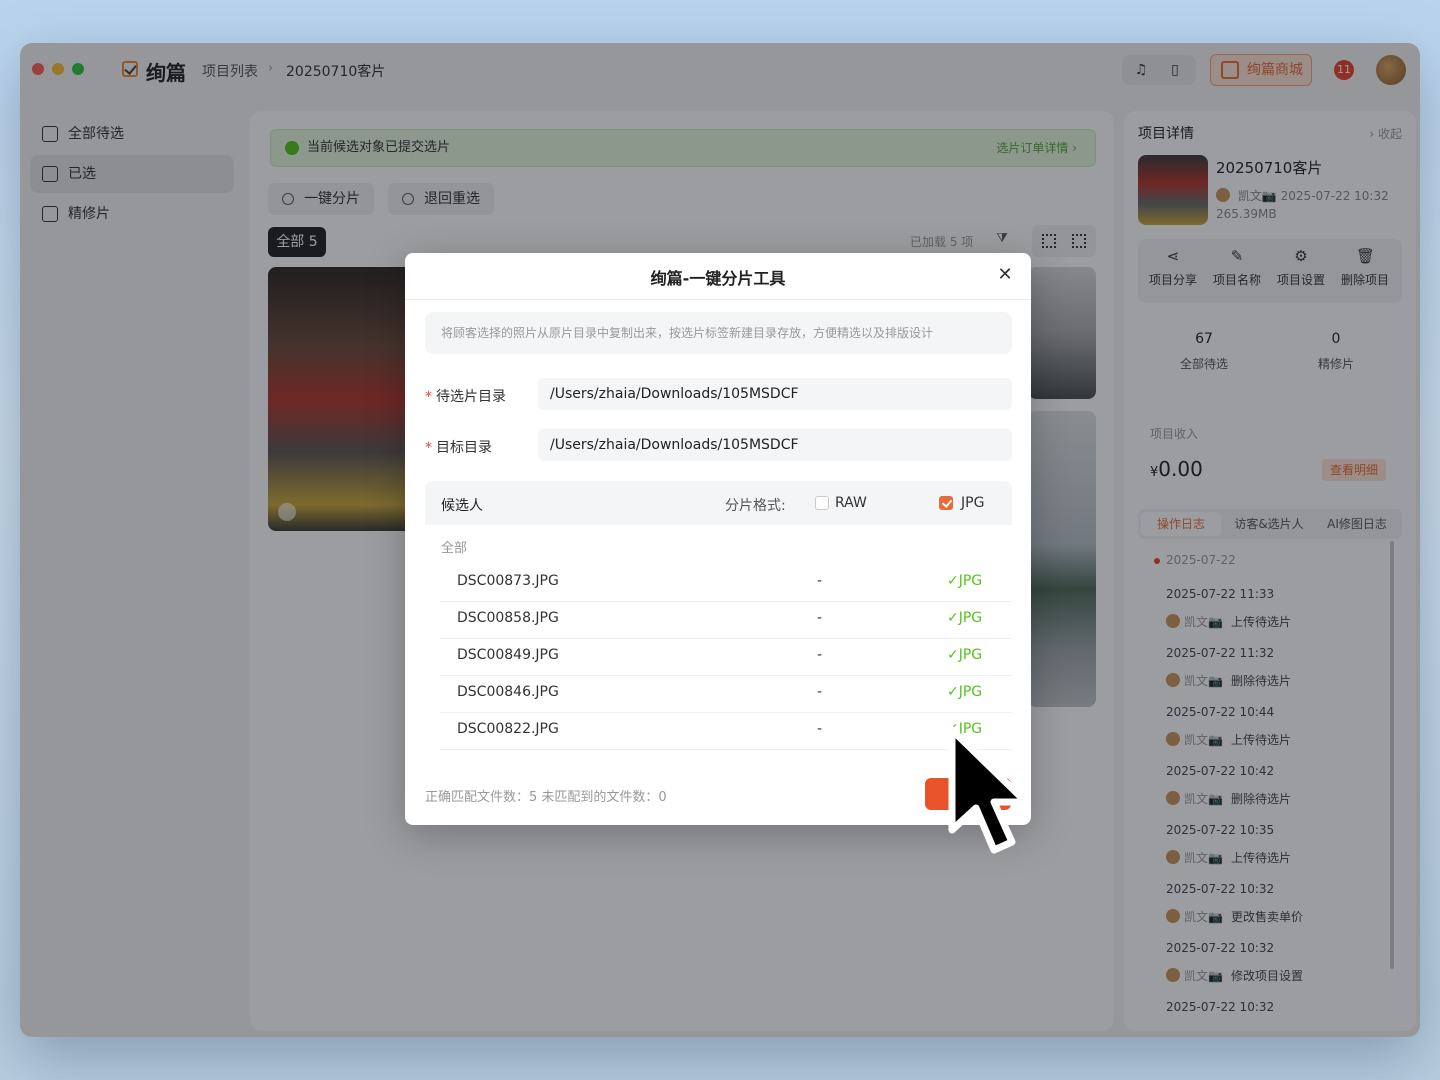  What do you see at coordinates (1246, 214) in the screenshot?
I see `project-size: 265.39MB` at bounding box center [1246, 214].